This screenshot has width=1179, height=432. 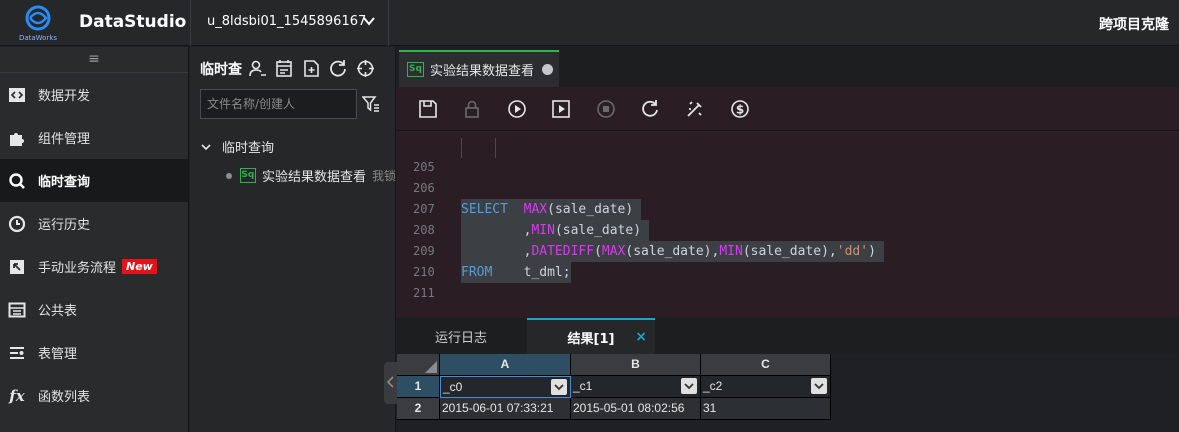 I want to click on run-with-params-icon, so click(x=561, y=109).